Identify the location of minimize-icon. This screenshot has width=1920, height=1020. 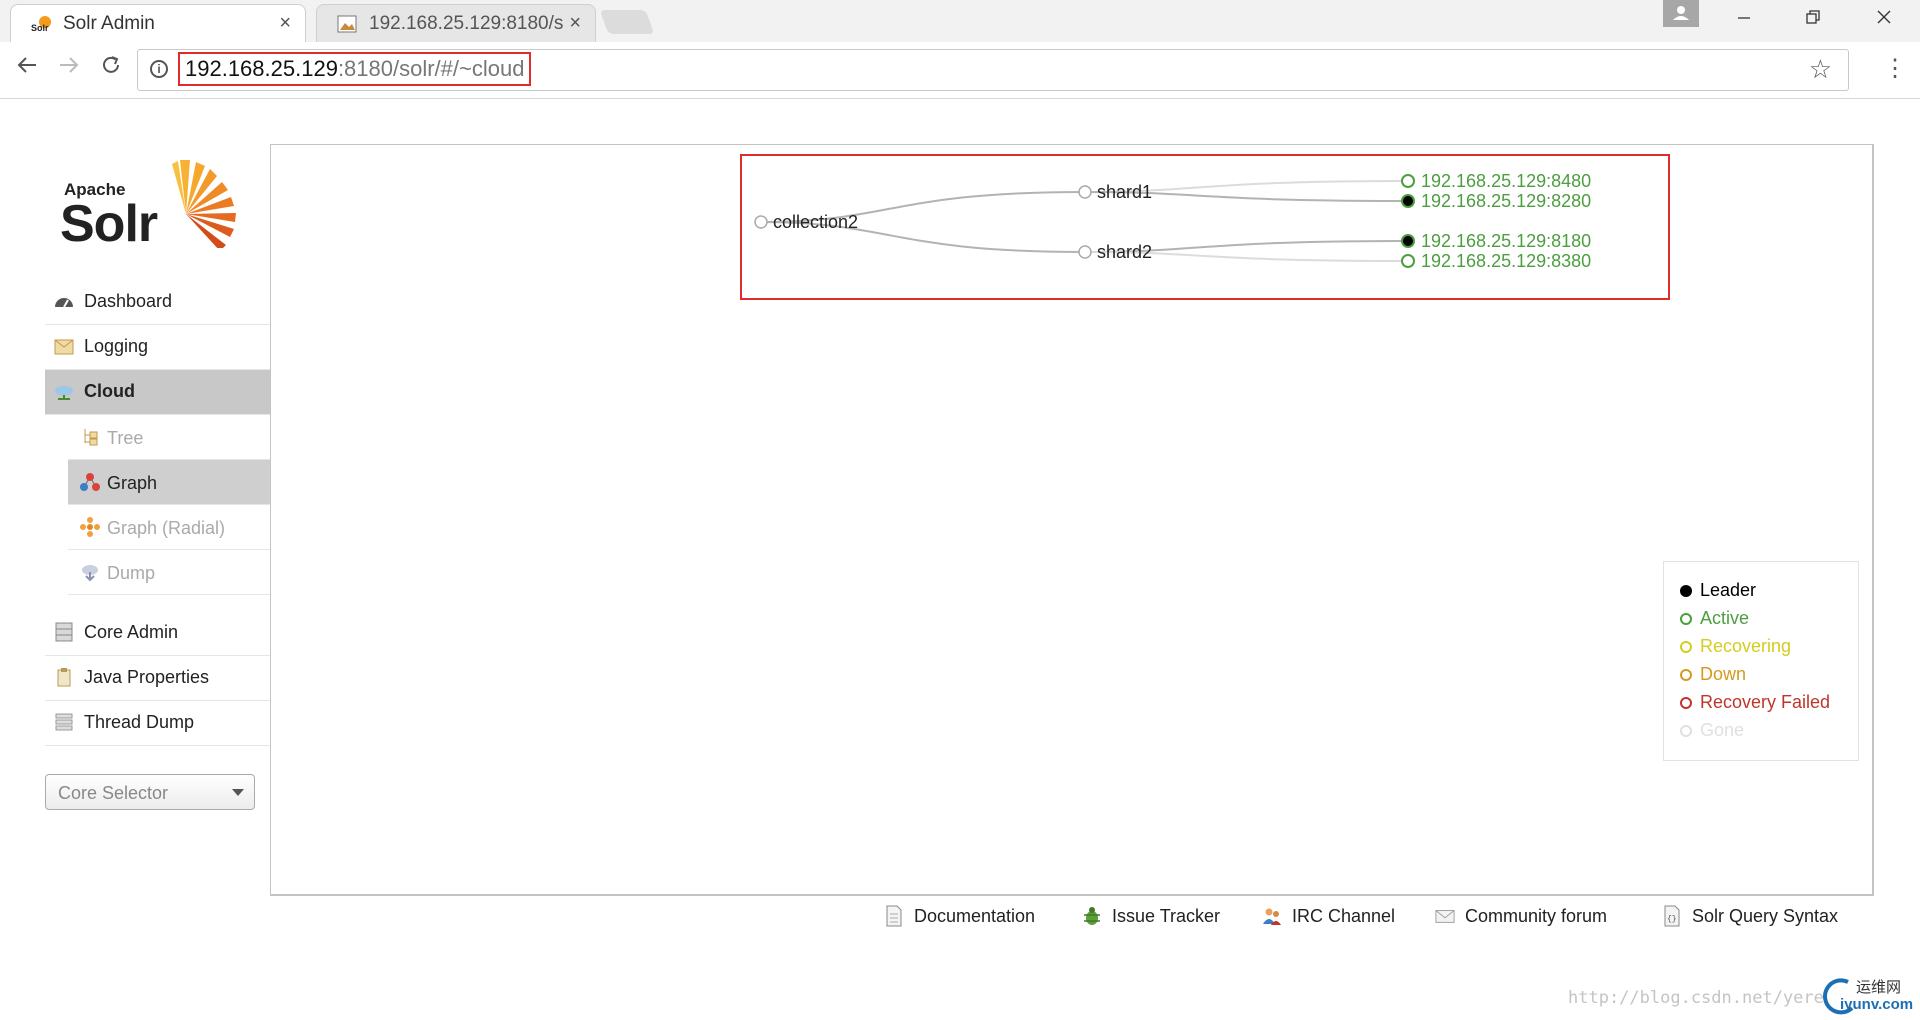
(1744, 18).